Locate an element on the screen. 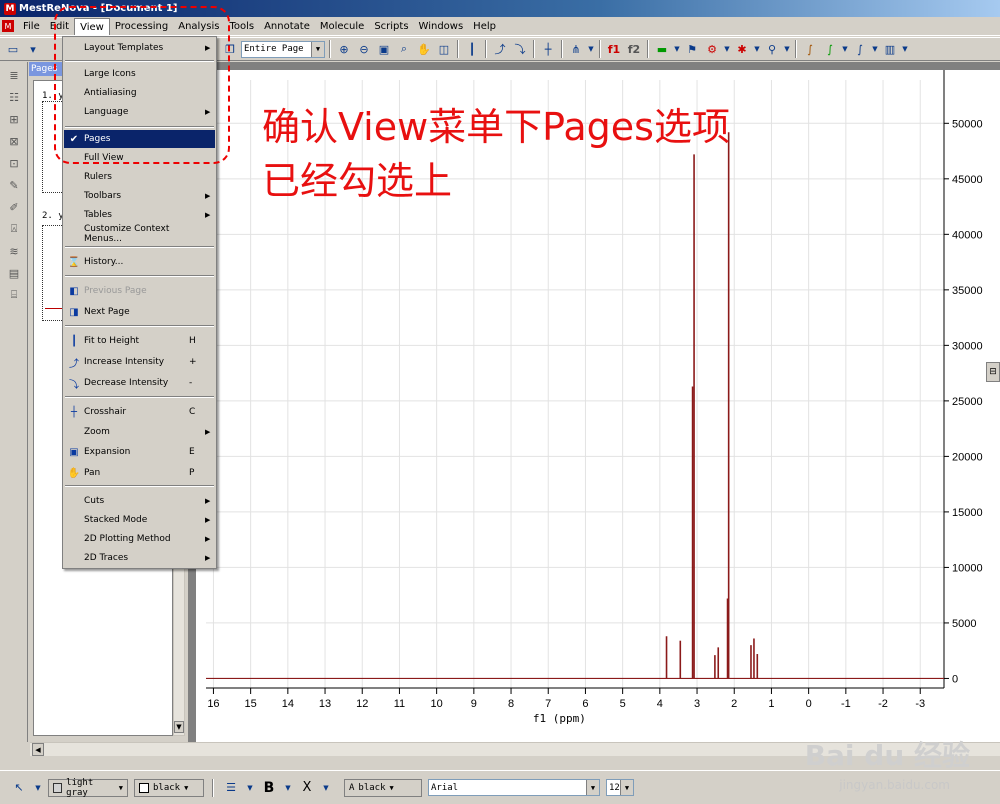 Image resolution: width=1000 pixels, height=804 pixels. line-color-select: black ▼ is located at coordinates (169, 787).